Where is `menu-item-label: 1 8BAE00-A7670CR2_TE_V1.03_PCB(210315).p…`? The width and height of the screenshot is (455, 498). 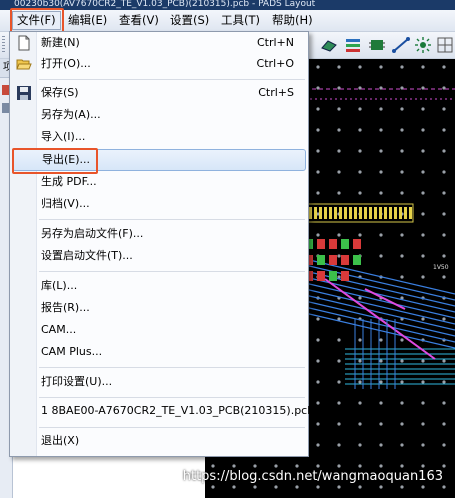 menu-item-label: 1 8BAE00-A7670CR2_TE_V1.03_PCB(210315).p… is located at coordinates (178, 410).